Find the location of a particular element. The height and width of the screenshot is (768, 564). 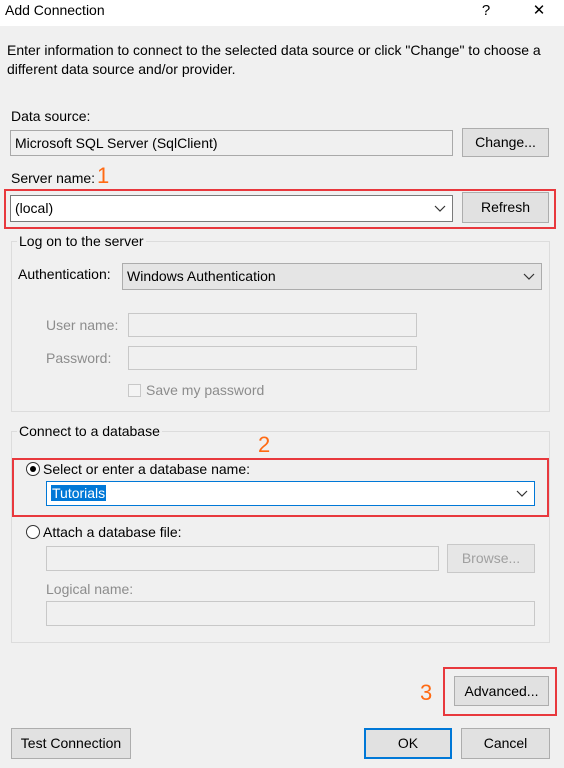

save-password-label: Save my password is located at coordinates (205, 390).